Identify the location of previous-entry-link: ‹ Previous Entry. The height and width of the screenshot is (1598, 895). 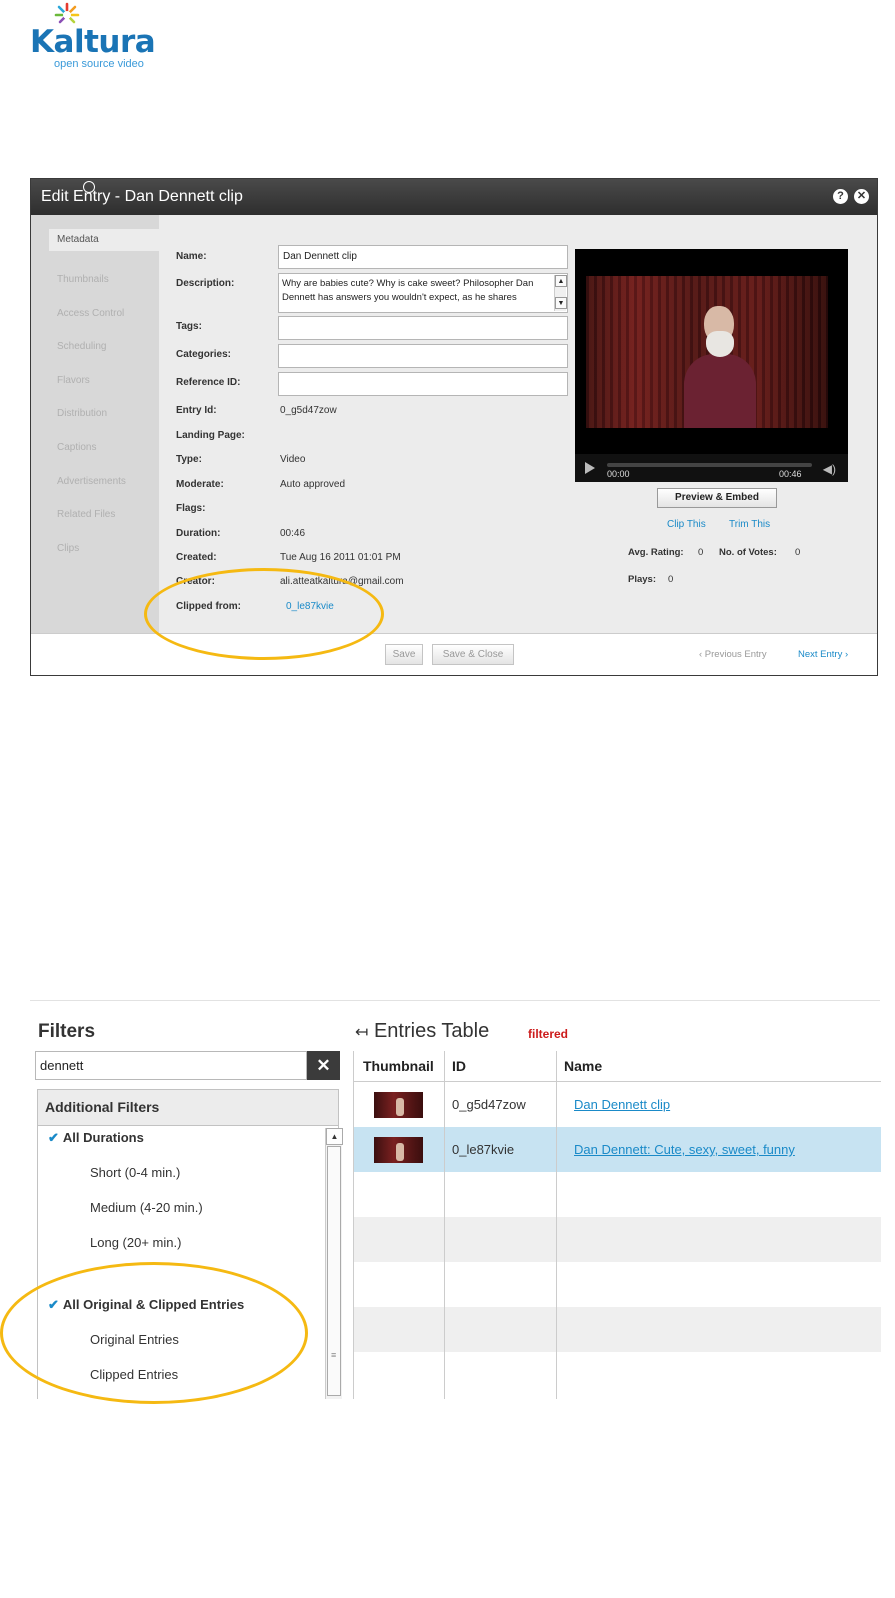
(733, 654).